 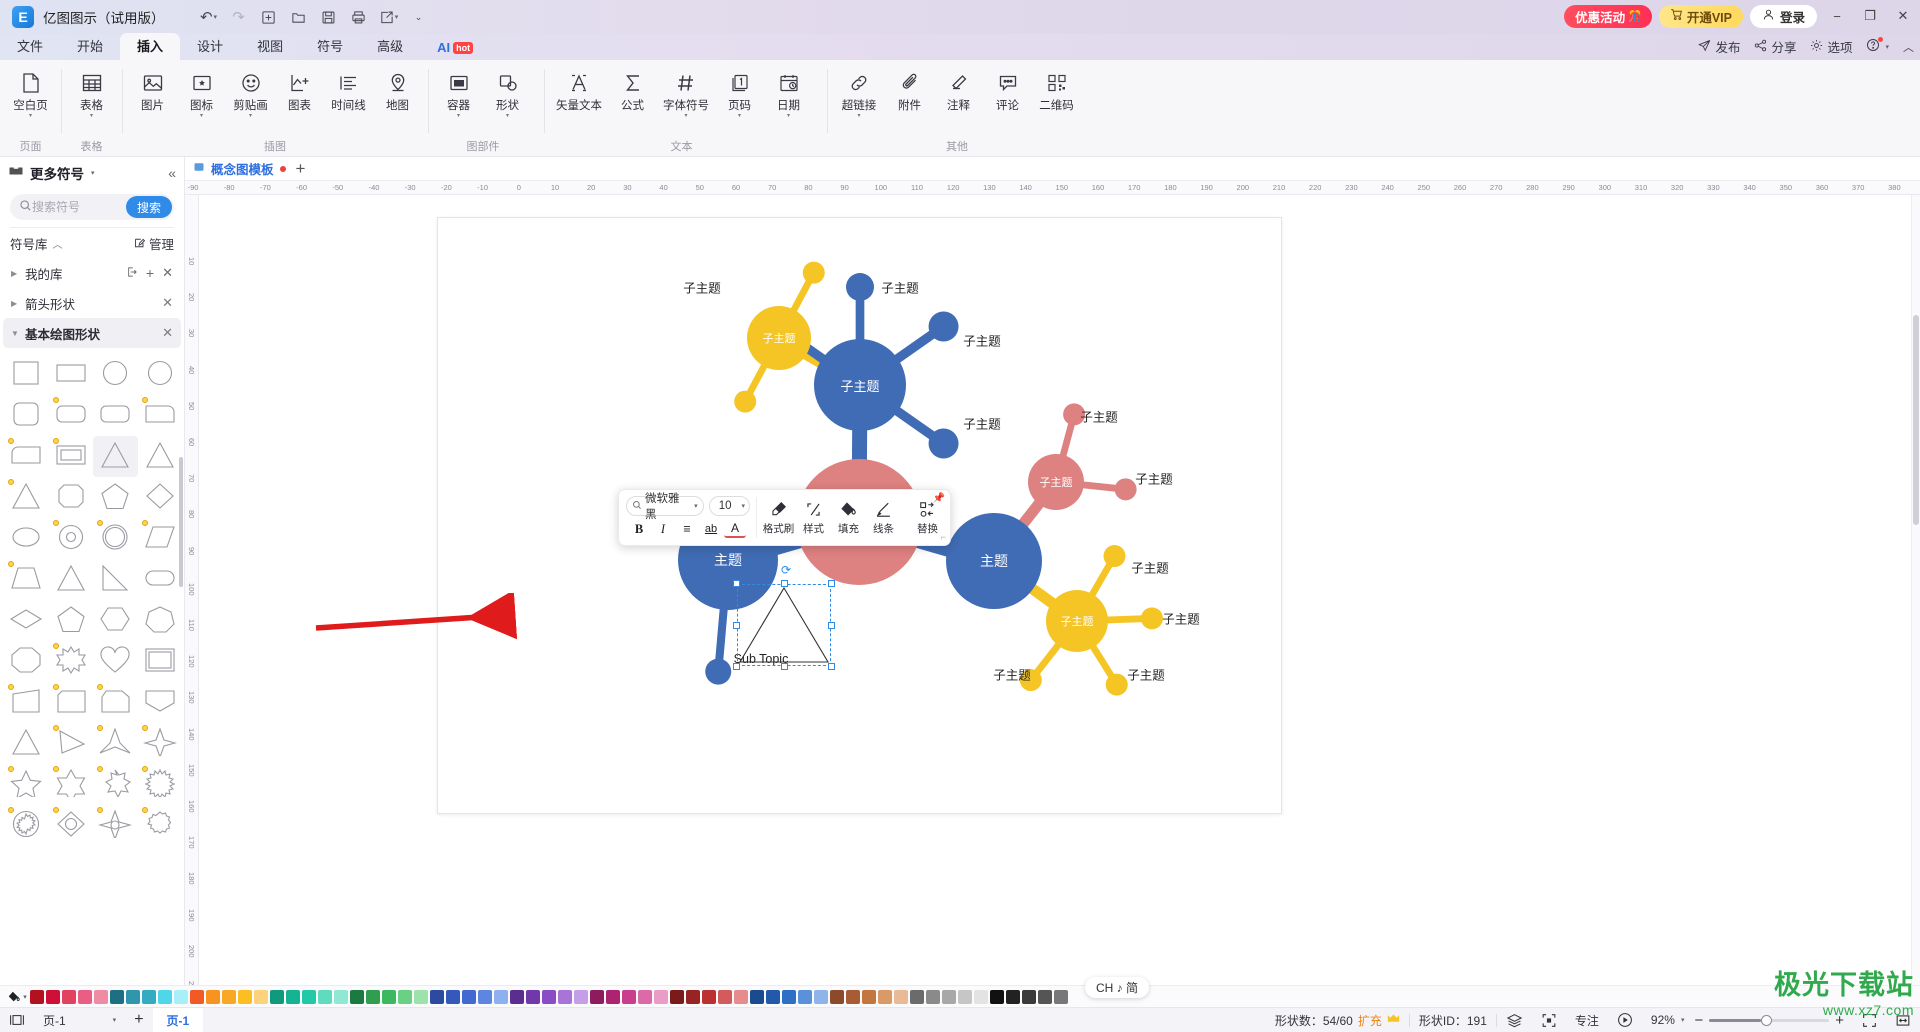 What do you see at coordinates (92, 303) in the screenshot?
I see `symbol-group-arrow-shapes: ▶ 箭头形状 ✕` at bounding box center [92, 303].